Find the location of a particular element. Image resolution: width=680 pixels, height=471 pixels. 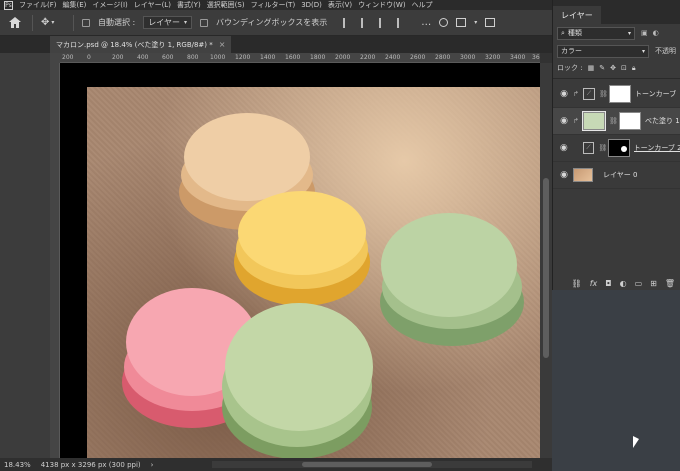

lock-all-icon: 🔒︎ is located at coordinates (634, 68).